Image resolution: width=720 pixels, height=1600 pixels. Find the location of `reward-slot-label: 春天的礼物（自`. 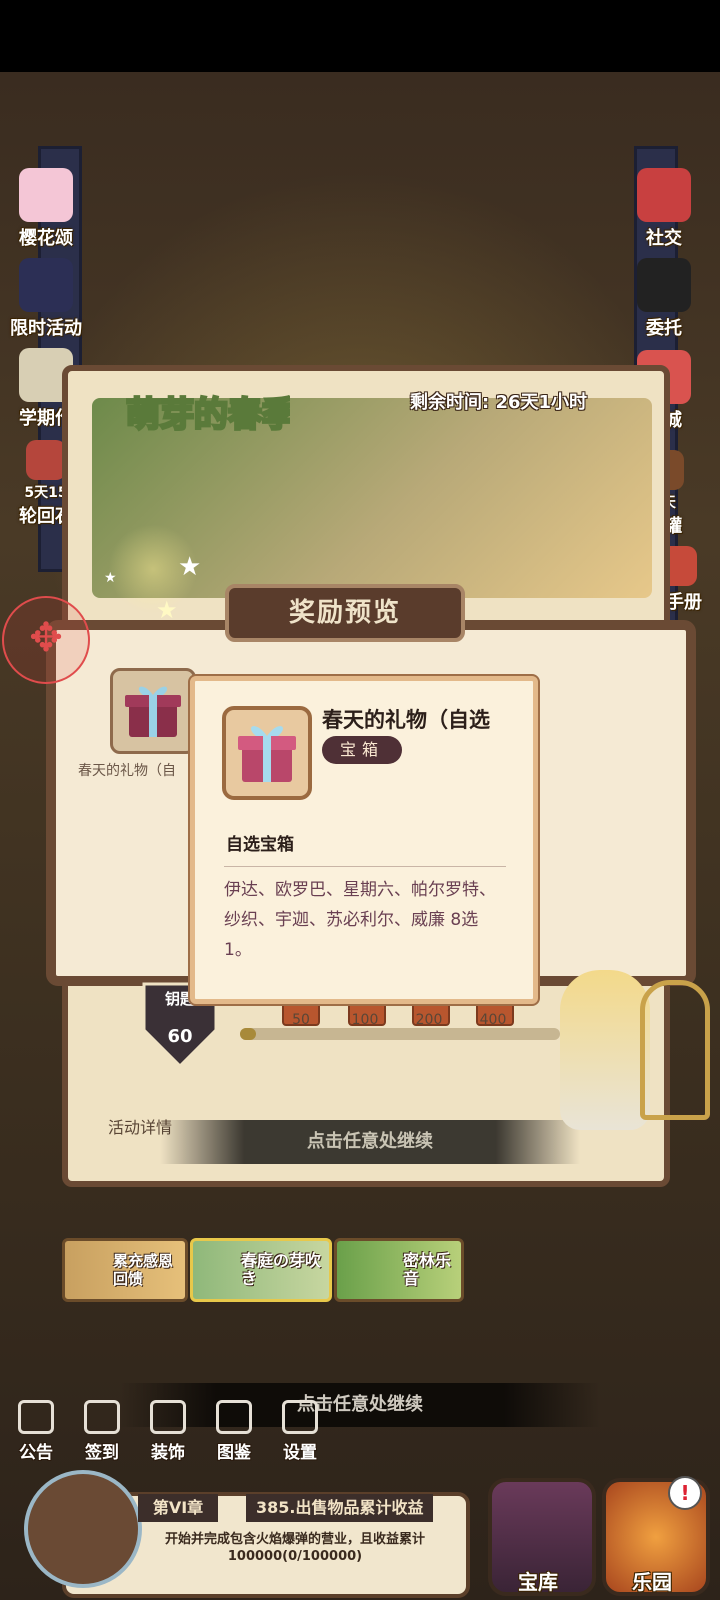

reward-slot-label: 春天的礼物（自 is located at coordinates (127, 771).